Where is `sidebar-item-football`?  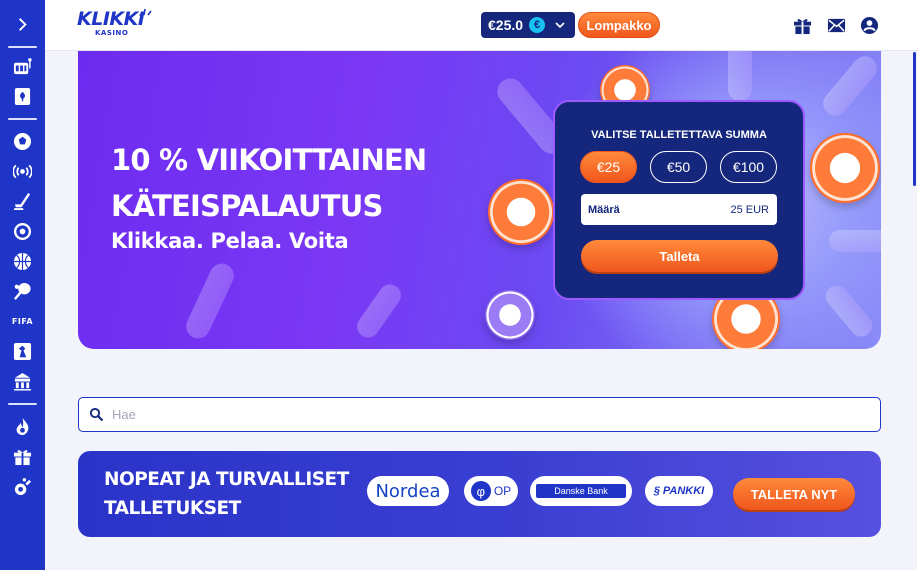
sidebar-item-football is located at coordinates (22, 231).